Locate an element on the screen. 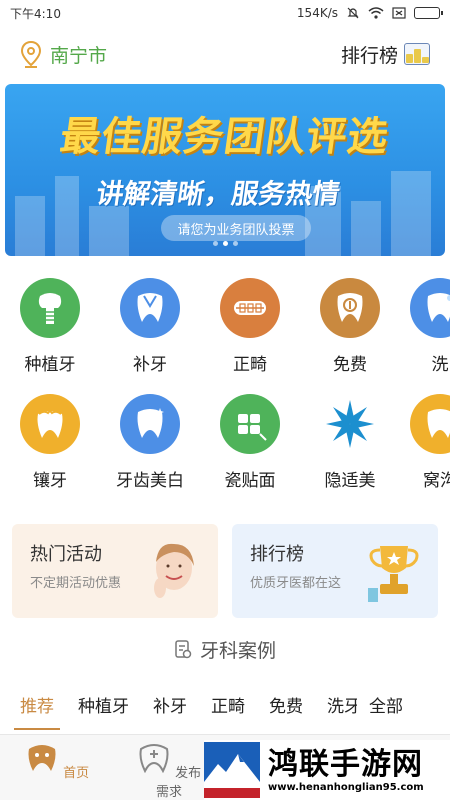  case-tabs: 推荐 种植牙 补牙 正畸 免费 洗牙 全部 is located at coordinates (225, 707).